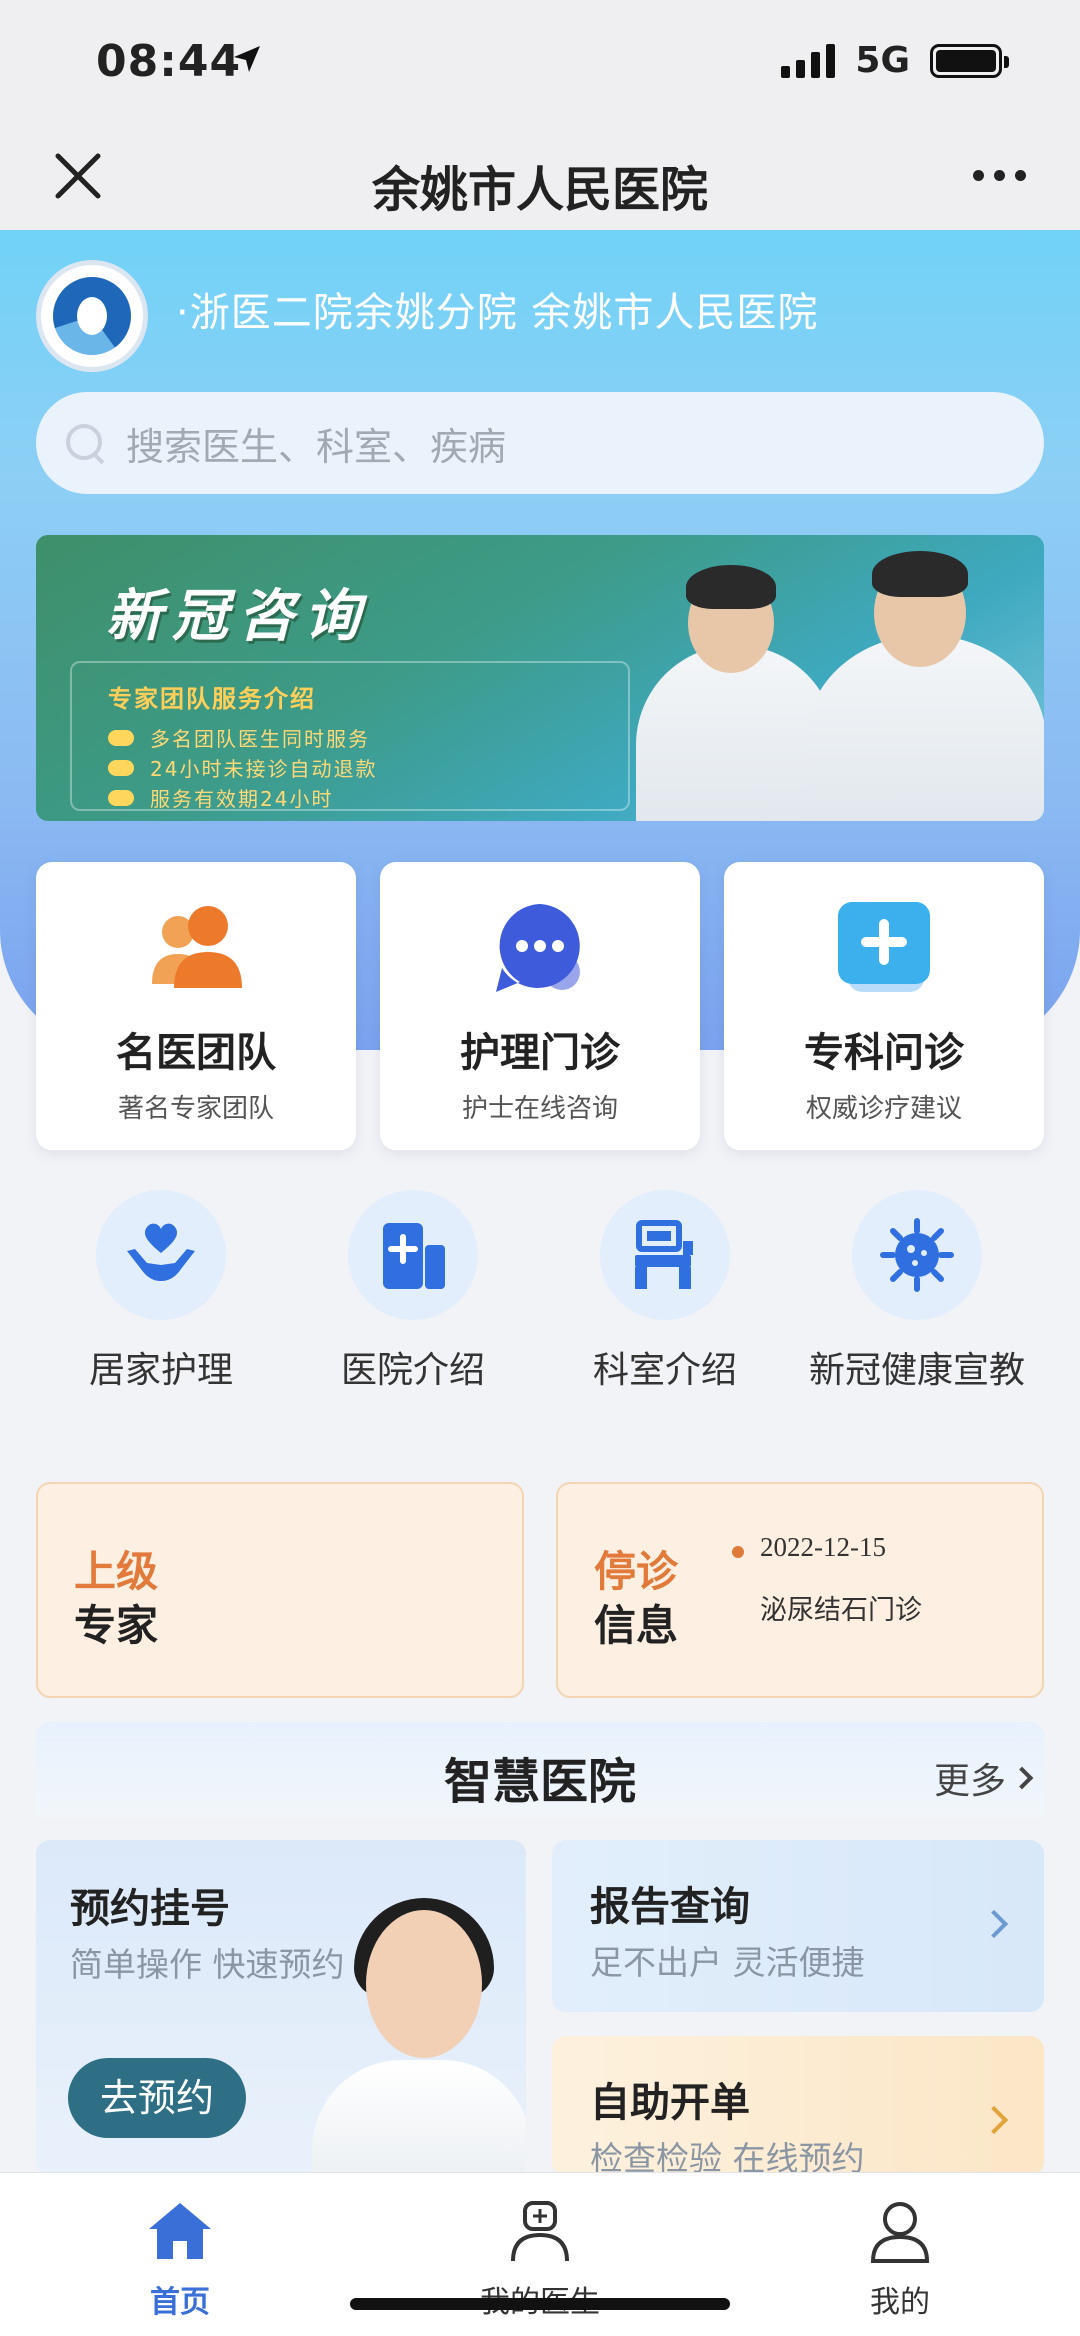 This screenshot has height=2336, width=1080. What do you see at coordinates (281, 2008) in the screenshot?
I see `appointment-card: 预约挂号 简单操作 快速预约 去预约` at bounding box center [281, 2008].